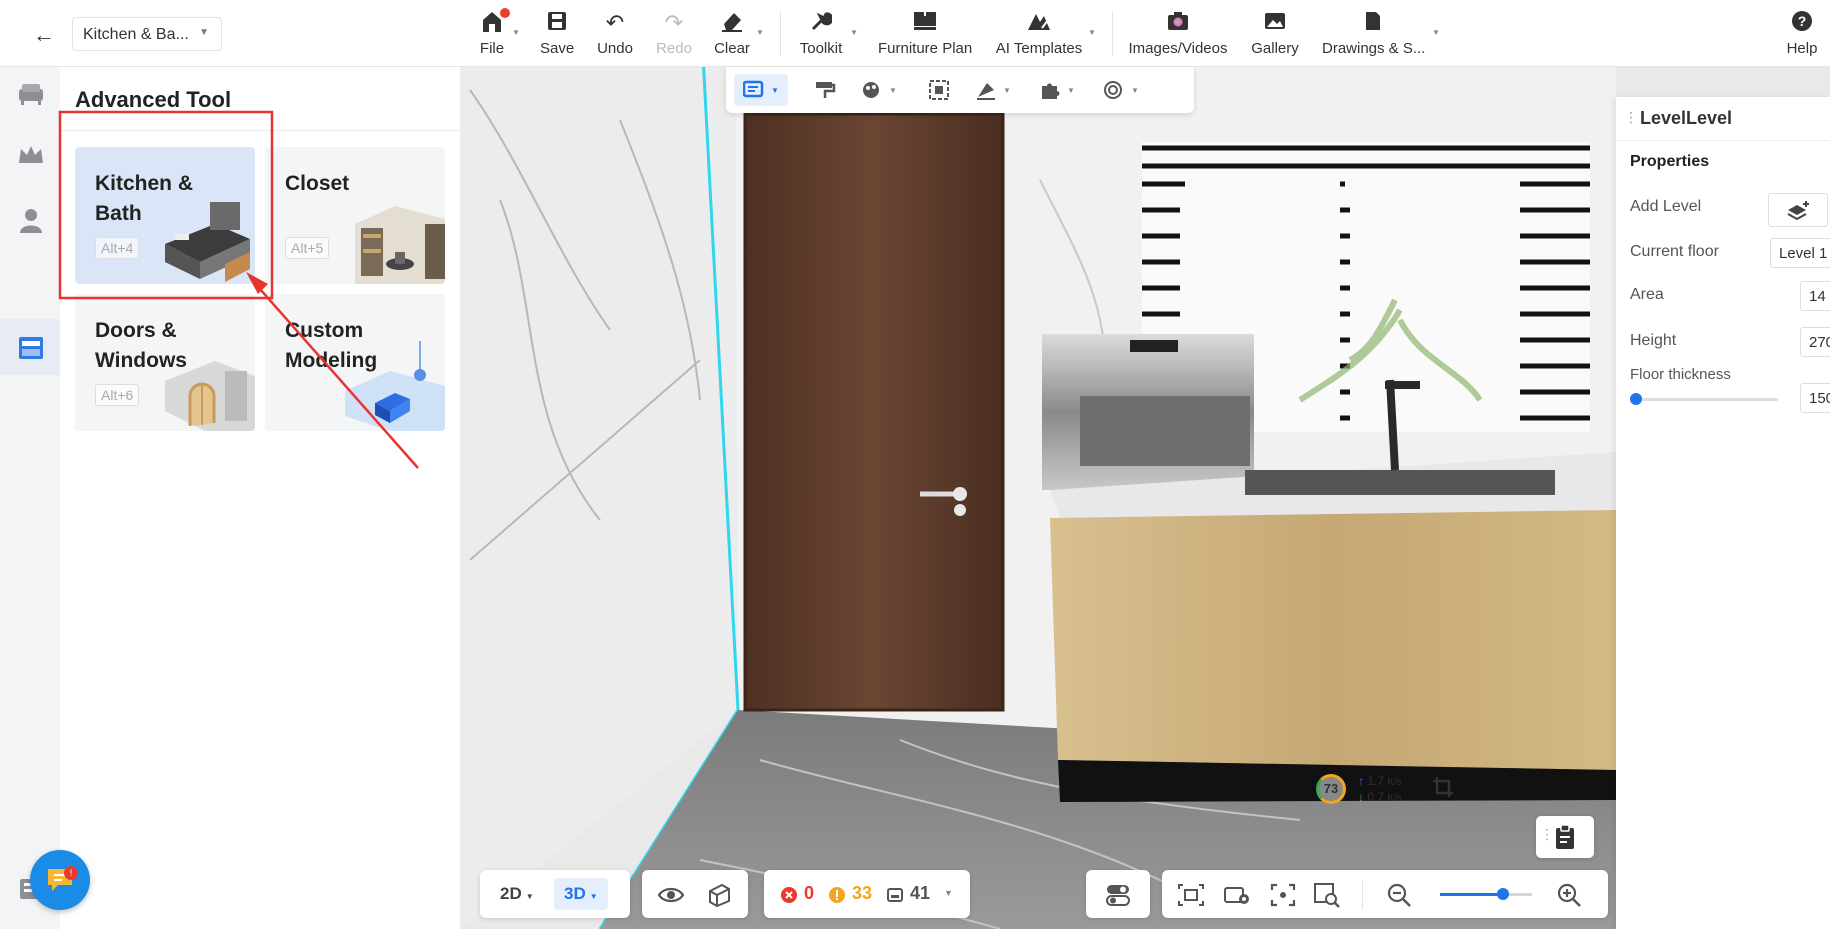 The height and width of the screenshot is (929, 1830). Describe the element at coordinates (1815, 398) in the screenshot. I see `floor-thickness-field: 150` at that location.